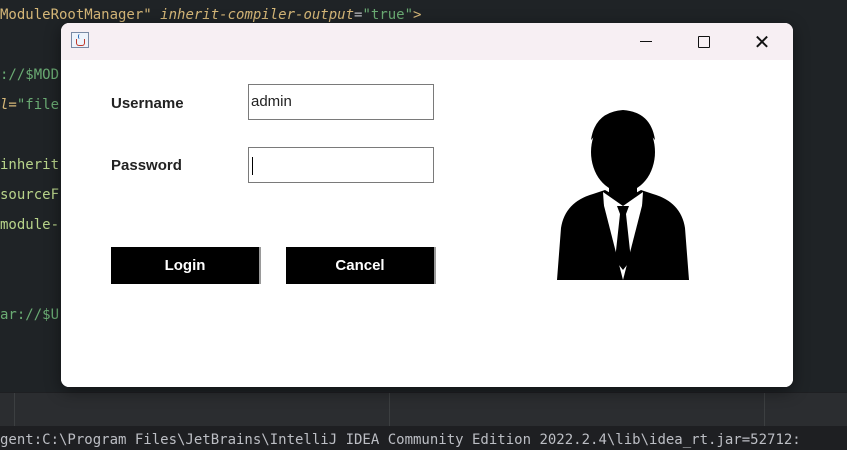  What do you see at coordinates (30, 165) in the screenshot?
I see `code-line-4: inherit` at bounding box center [30, 165].